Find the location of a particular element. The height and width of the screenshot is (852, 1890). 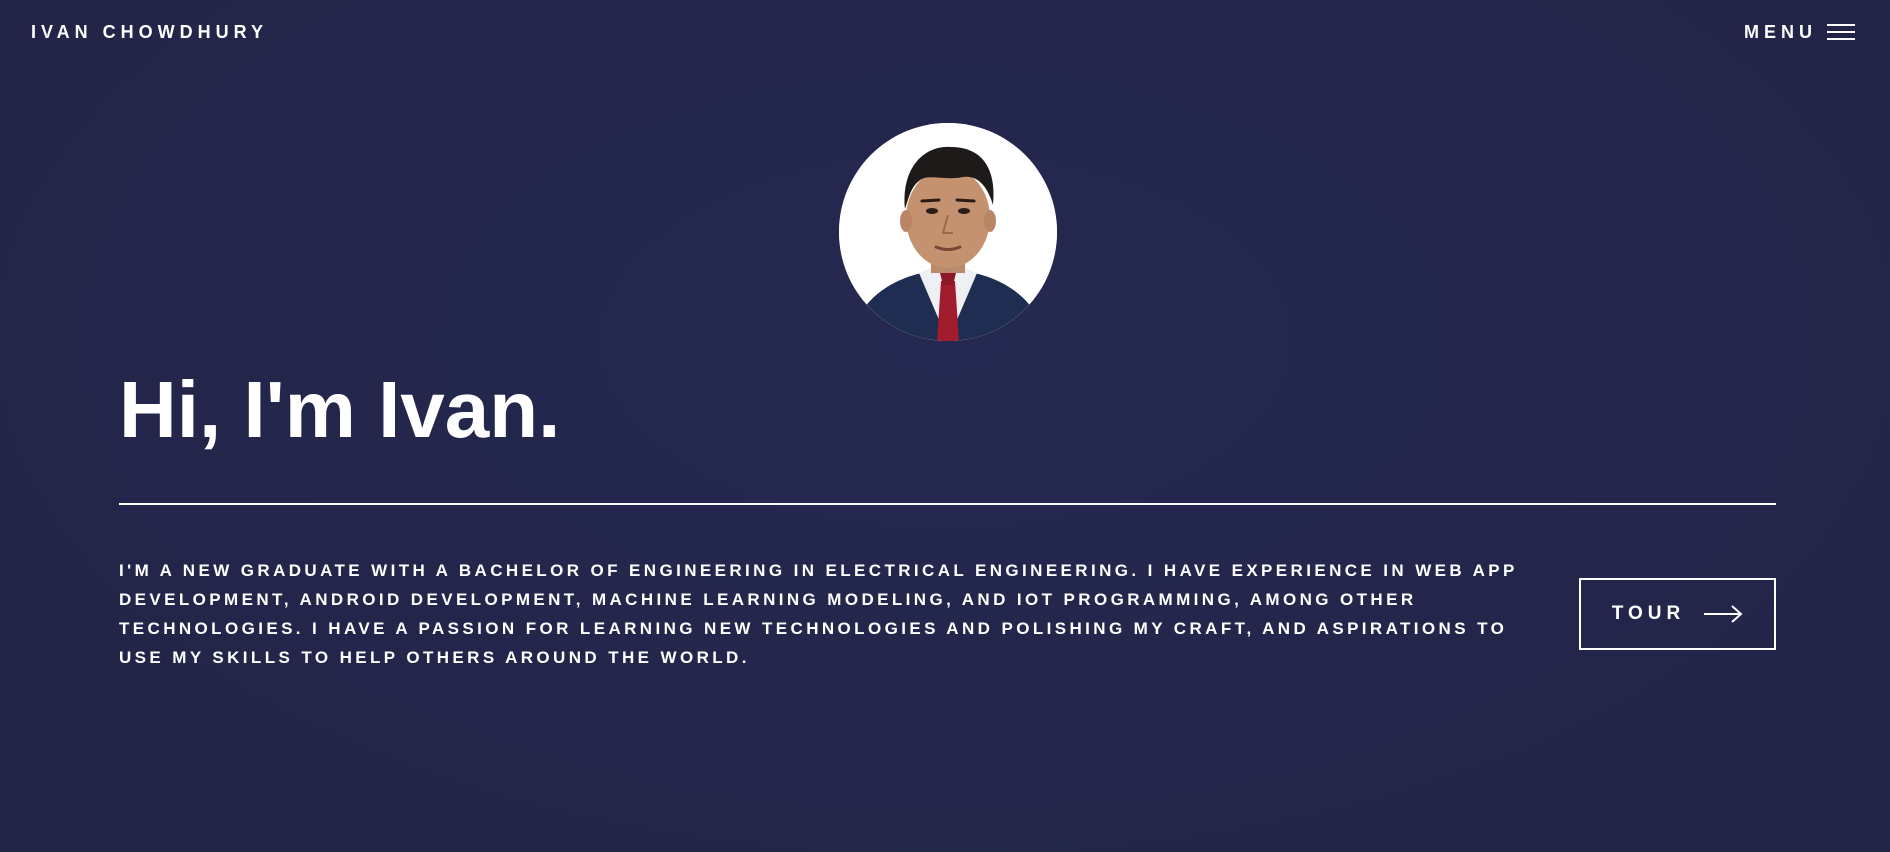

avatar is located at coordinates (948, 232).